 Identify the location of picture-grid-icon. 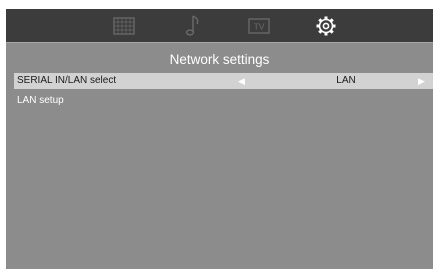
(124, 26).